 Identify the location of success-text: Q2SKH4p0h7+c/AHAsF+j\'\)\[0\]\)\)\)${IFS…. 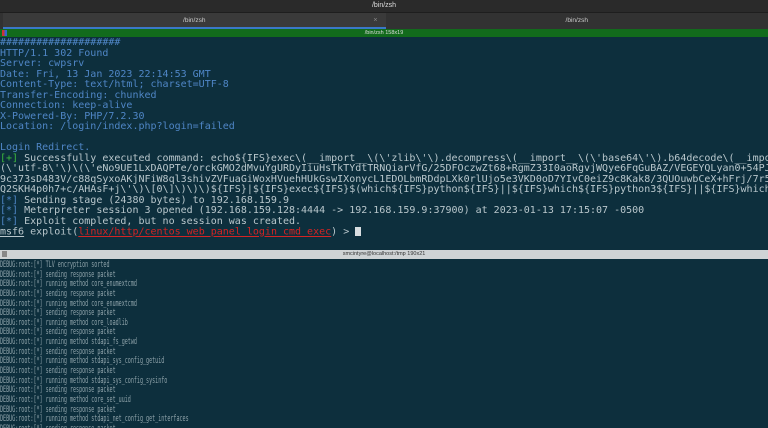
(384, 189).